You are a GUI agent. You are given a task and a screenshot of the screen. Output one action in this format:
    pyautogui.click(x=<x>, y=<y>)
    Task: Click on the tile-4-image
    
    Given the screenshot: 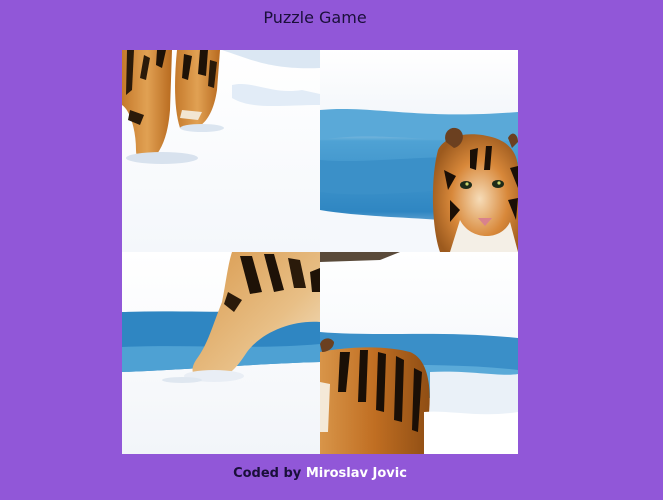 What is the action you would take?
    pyautogui.click(x=419, y=353)
    